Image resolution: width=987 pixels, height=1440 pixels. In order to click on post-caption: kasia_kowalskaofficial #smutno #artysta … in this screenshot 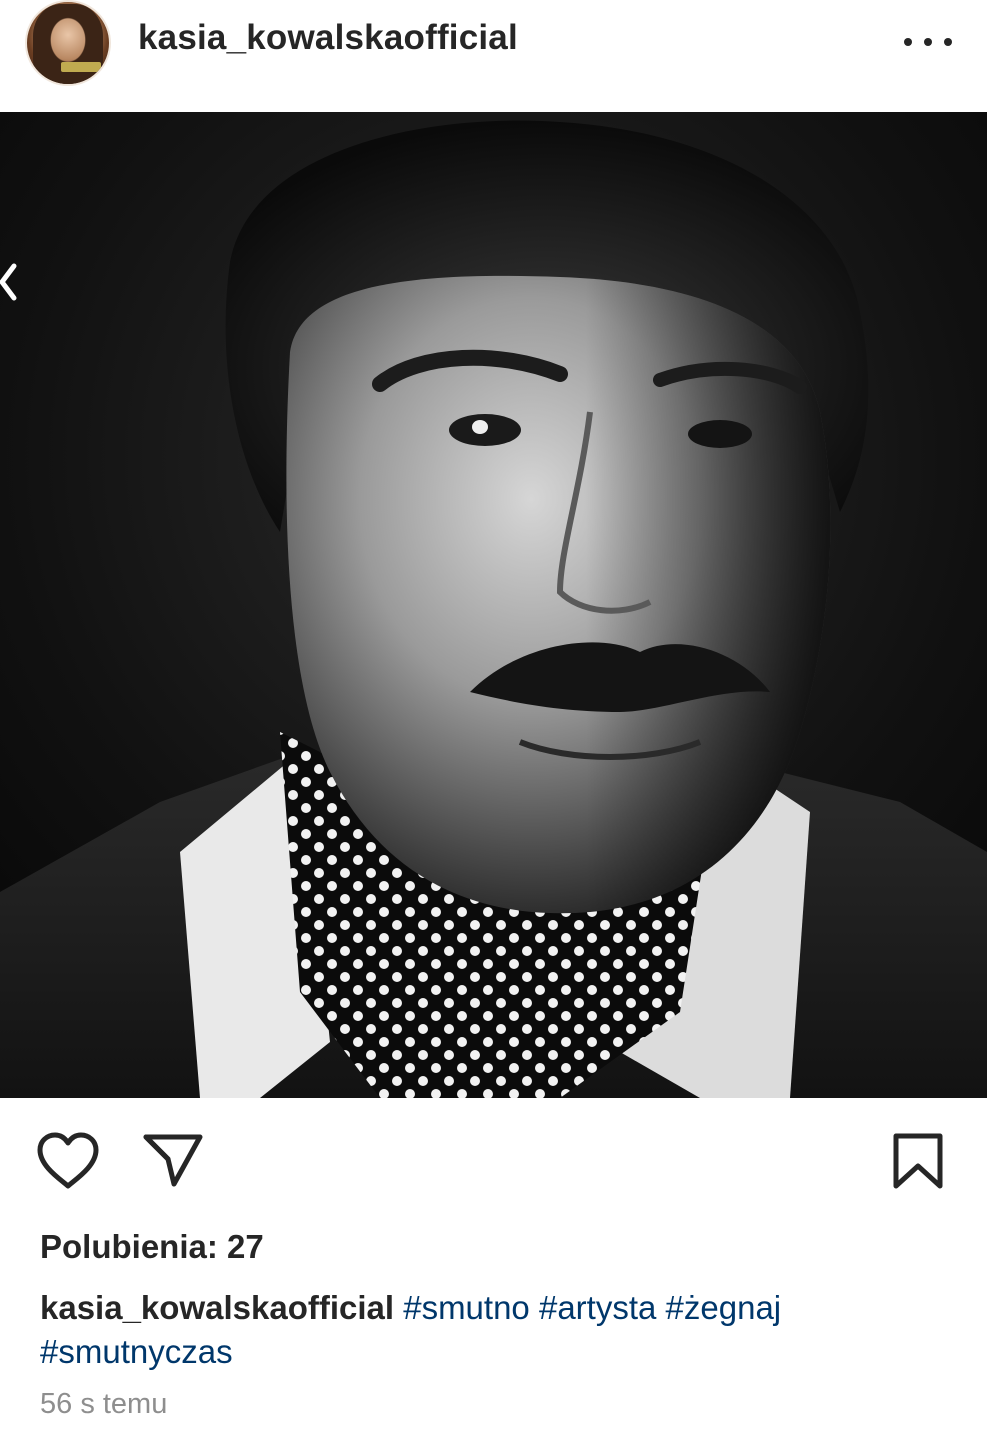, I will do `click(490, 1330)`.